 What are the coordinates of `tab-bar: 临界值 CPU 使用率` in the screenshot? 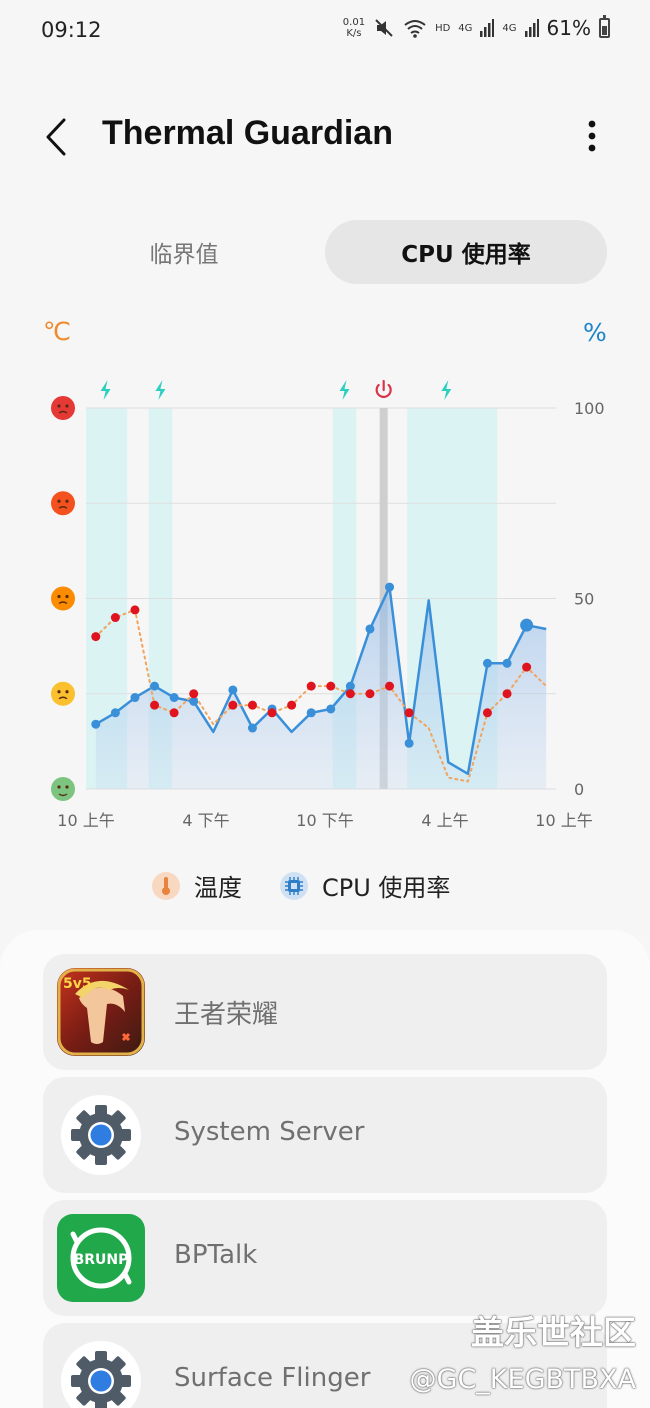 It's located at (325, 252).